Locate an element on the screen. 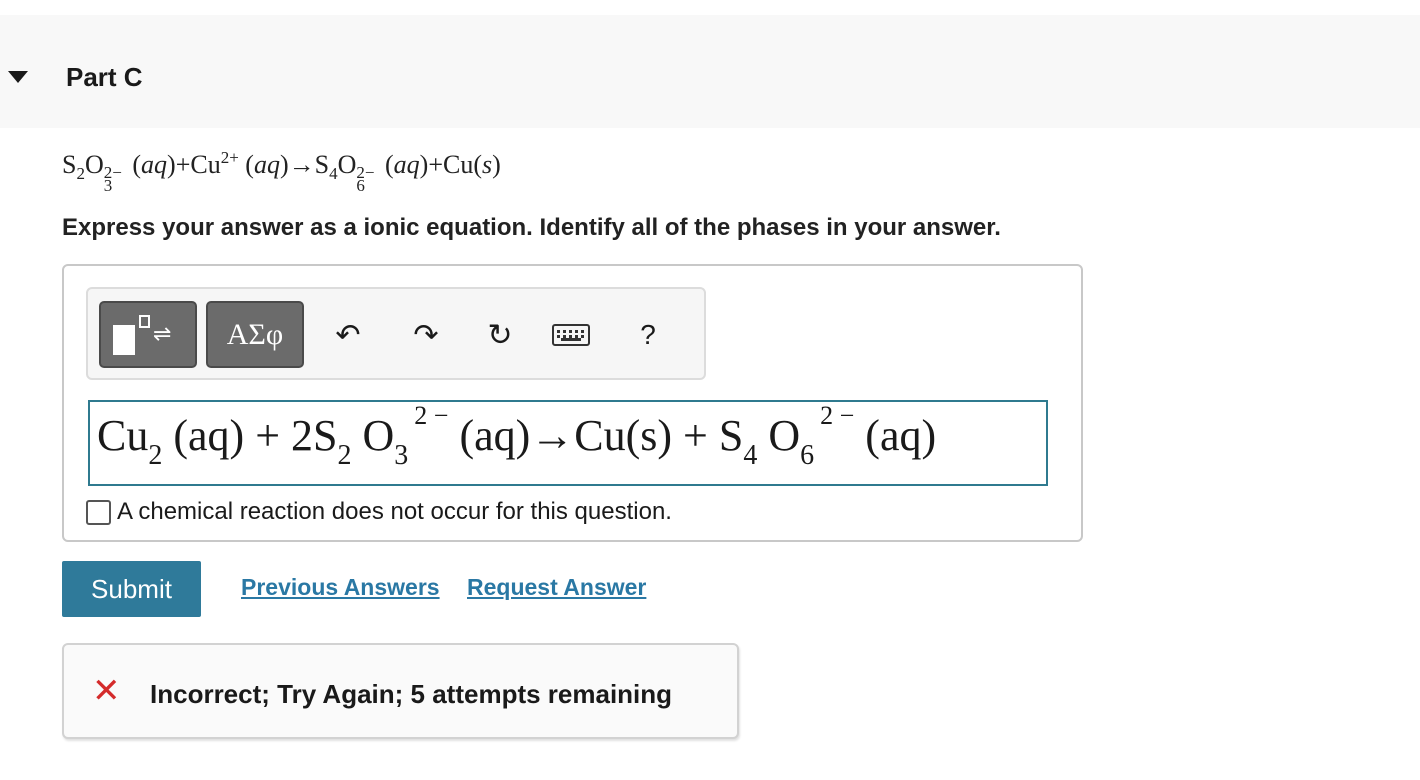 The image size is (1420, 780). no-reaction-checkbox is located at coordinates (98, 512).